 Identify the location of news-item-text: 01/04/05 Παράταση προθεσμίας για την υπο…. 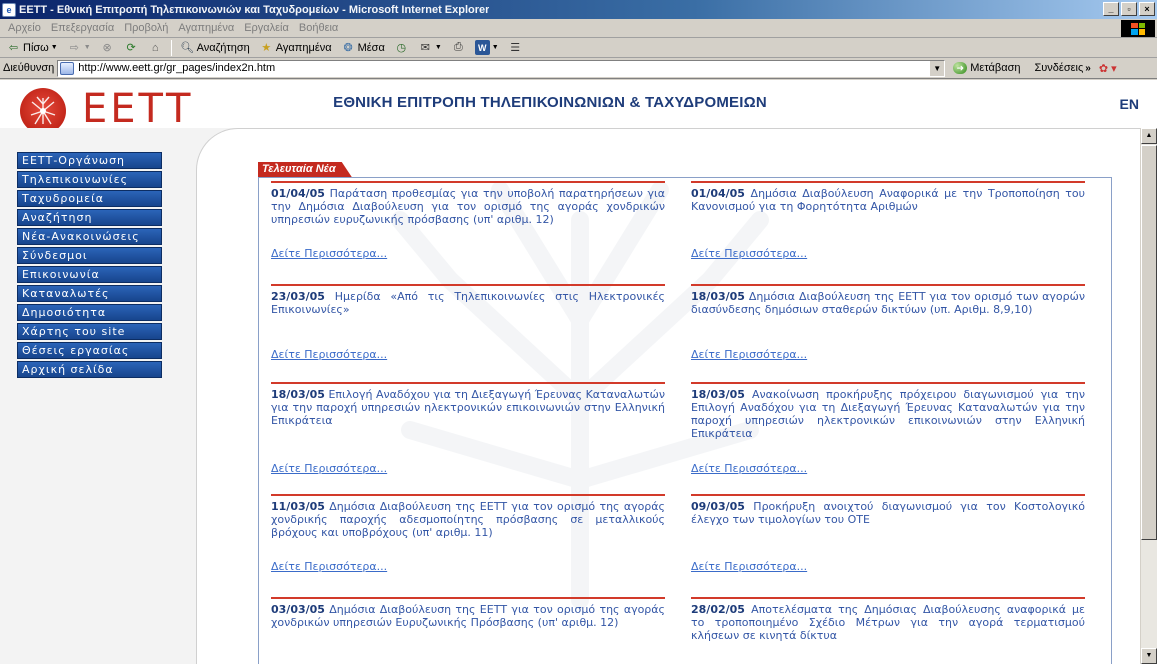
(468, 206).